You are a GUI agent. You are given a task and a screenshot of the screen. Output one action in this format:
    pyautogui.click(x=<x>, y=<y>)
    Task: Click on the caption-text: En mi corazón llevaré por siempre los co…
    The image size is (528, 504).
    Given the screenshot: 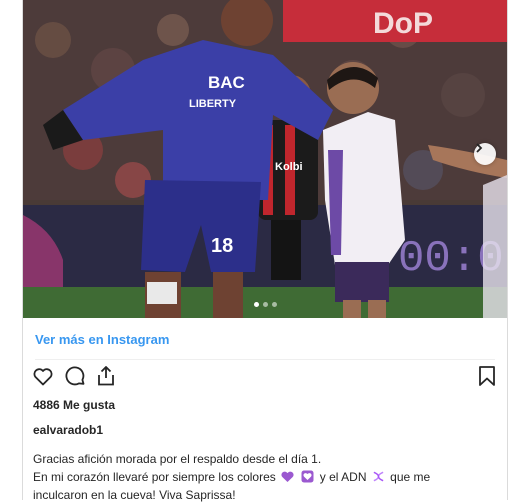 What is the action you would take?
    pyautogui.click(x=154, y=477)
    